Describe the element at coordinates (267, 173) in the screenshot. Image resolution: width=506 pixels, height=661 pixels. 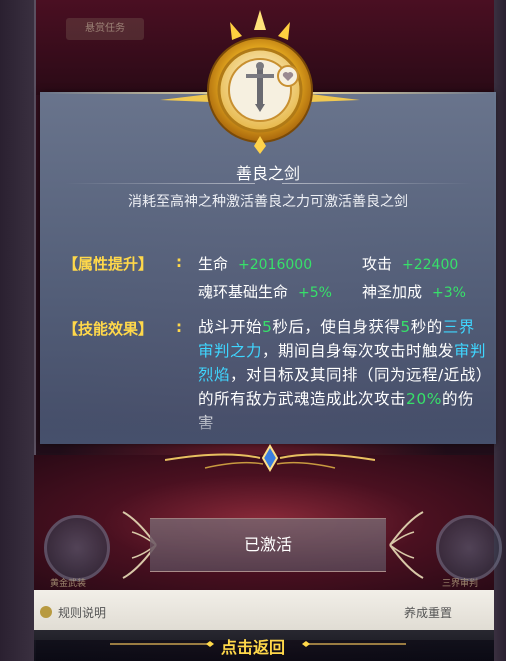
I see `relic-name: 善良之剑` at that location.